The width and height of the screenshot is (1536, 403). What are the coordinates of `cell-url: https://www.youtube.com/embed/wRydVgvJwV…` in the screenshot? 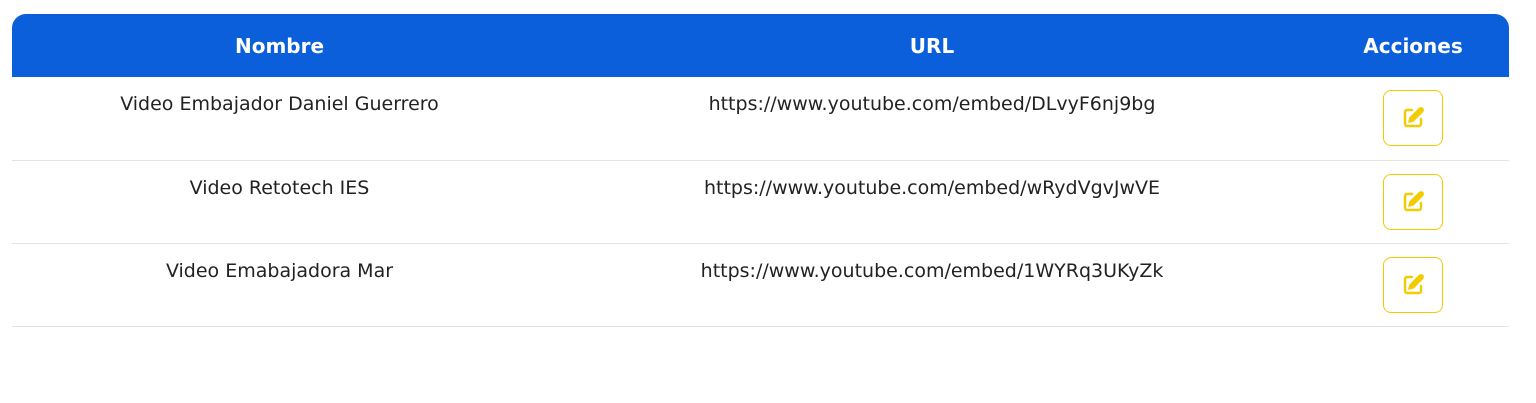 It's located at (932, 187).